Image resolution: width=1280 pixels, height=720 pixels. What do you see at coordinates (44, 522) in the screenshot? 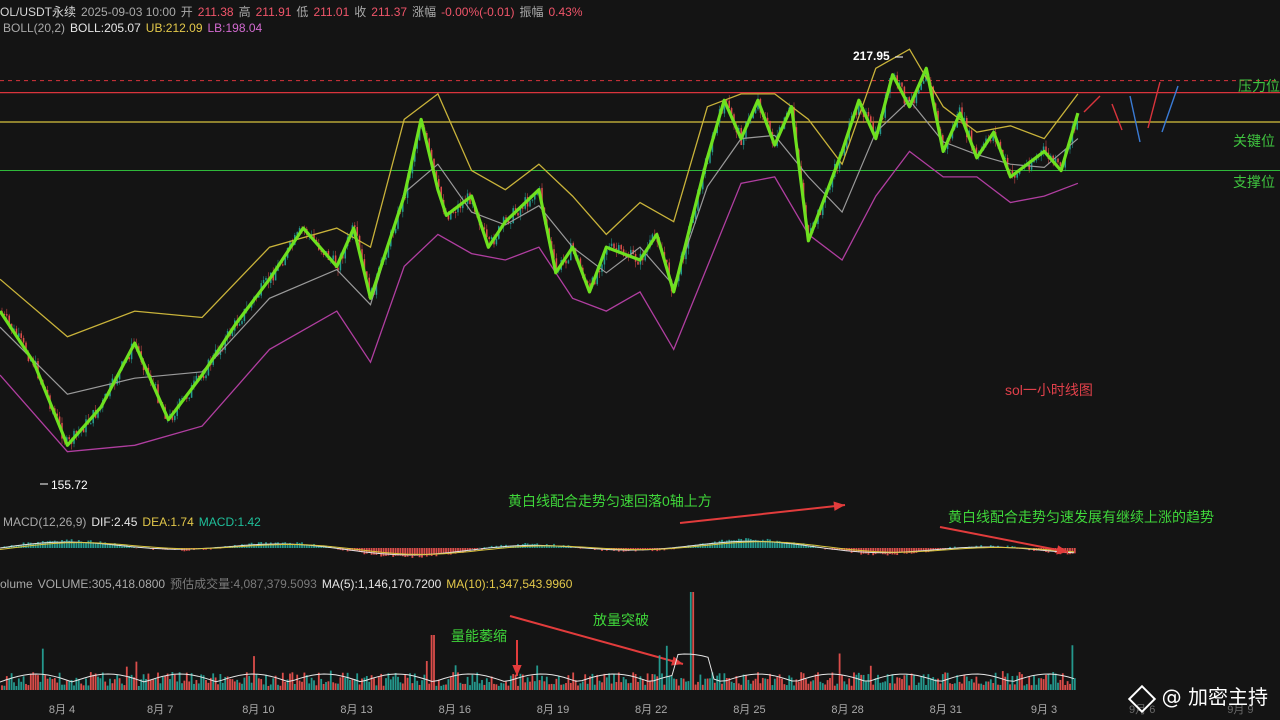
I see `macd-label: MACD(12,26,9)` at bounding box center [44, 522].